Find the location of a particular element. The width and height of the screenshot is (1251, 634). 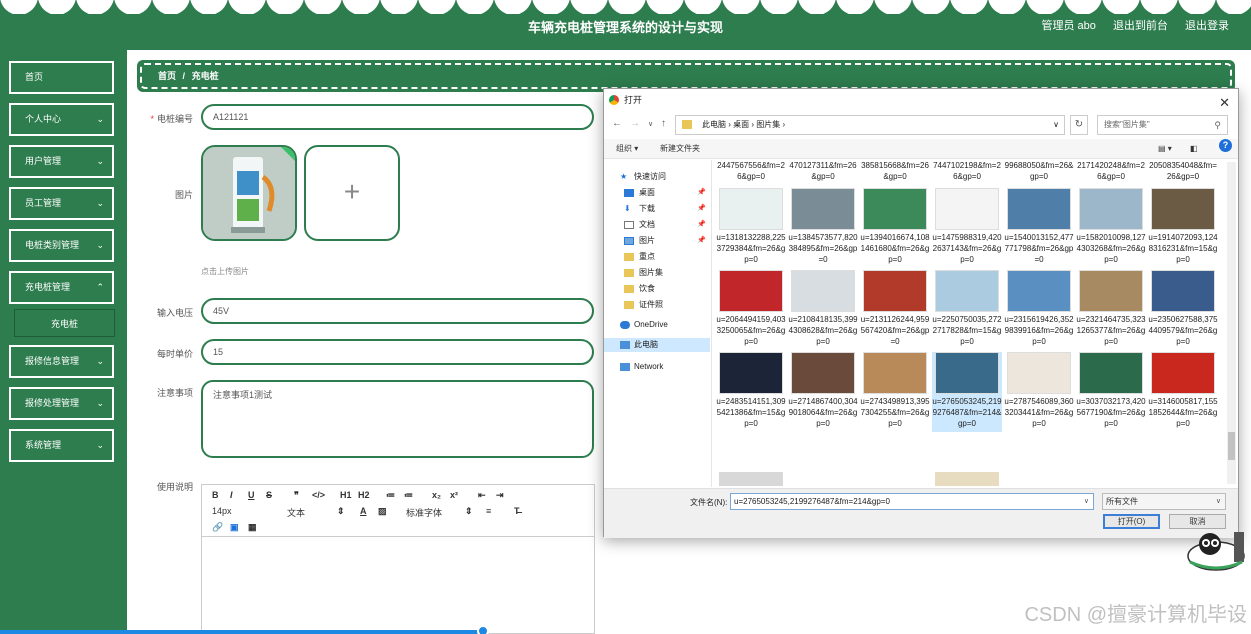

file-item: 2171420248&fm=26&gp=0 is located at coordinates (1111, 171).